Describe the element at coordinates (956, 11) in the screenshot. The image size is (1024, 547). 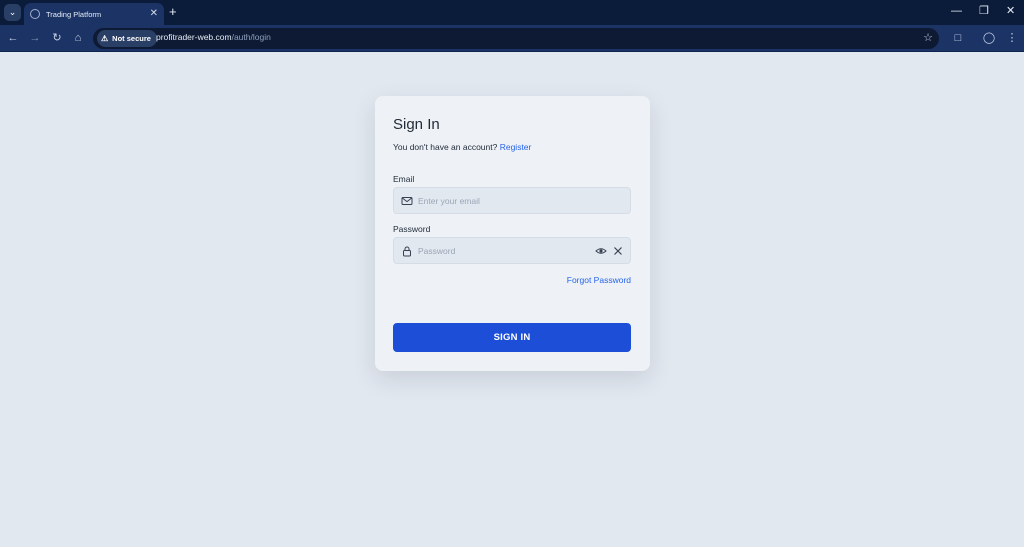
I see `minimize-icon: —` at that location.